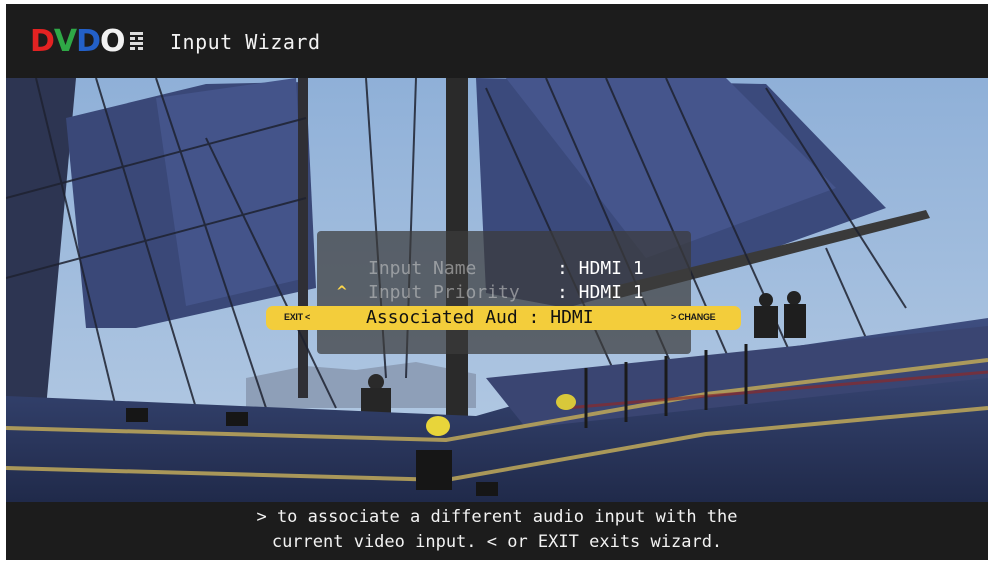 The image size is (991, 565). Describe the element at coordinates (42, 41) in the screenshot. I see `logo-letter-d: D` at that location.